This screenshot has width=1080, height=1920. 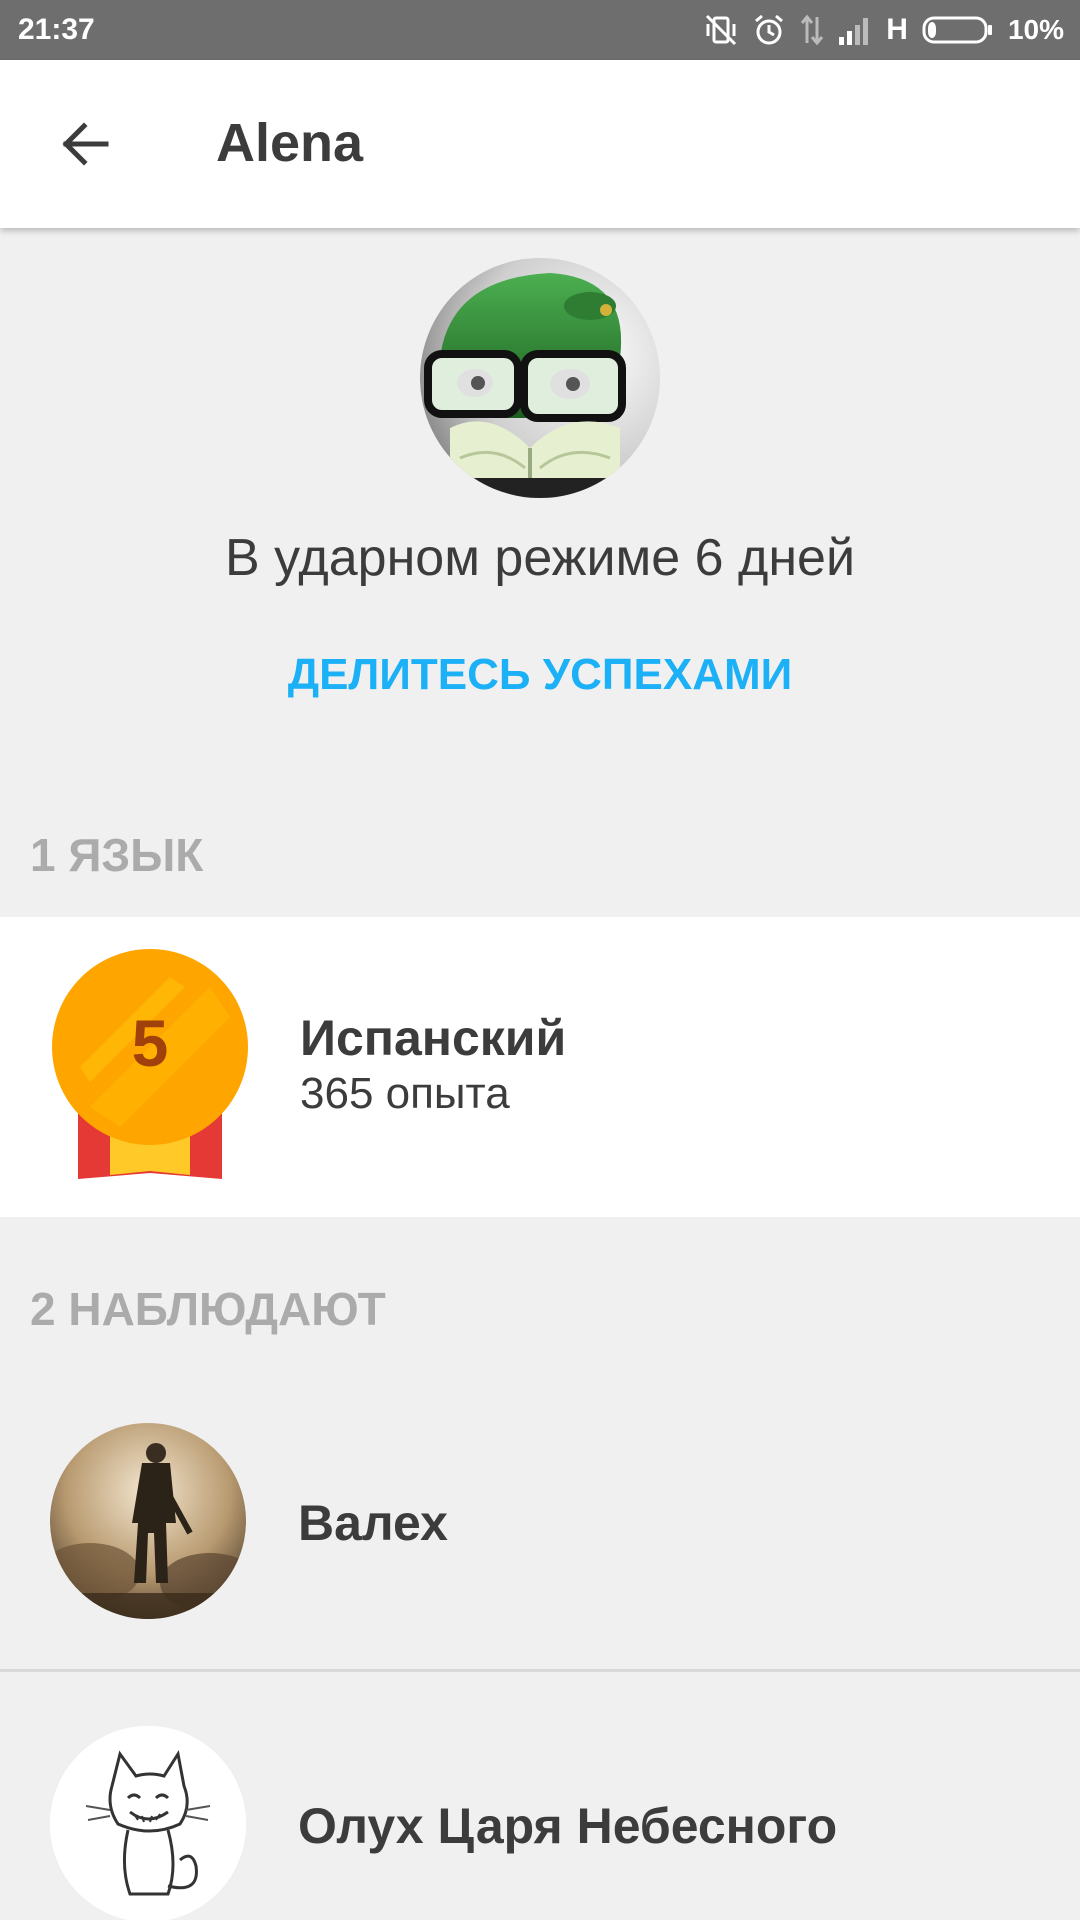 I want to click on follower-item: Олух Царя Небесного, so click(x=540, y=1796).